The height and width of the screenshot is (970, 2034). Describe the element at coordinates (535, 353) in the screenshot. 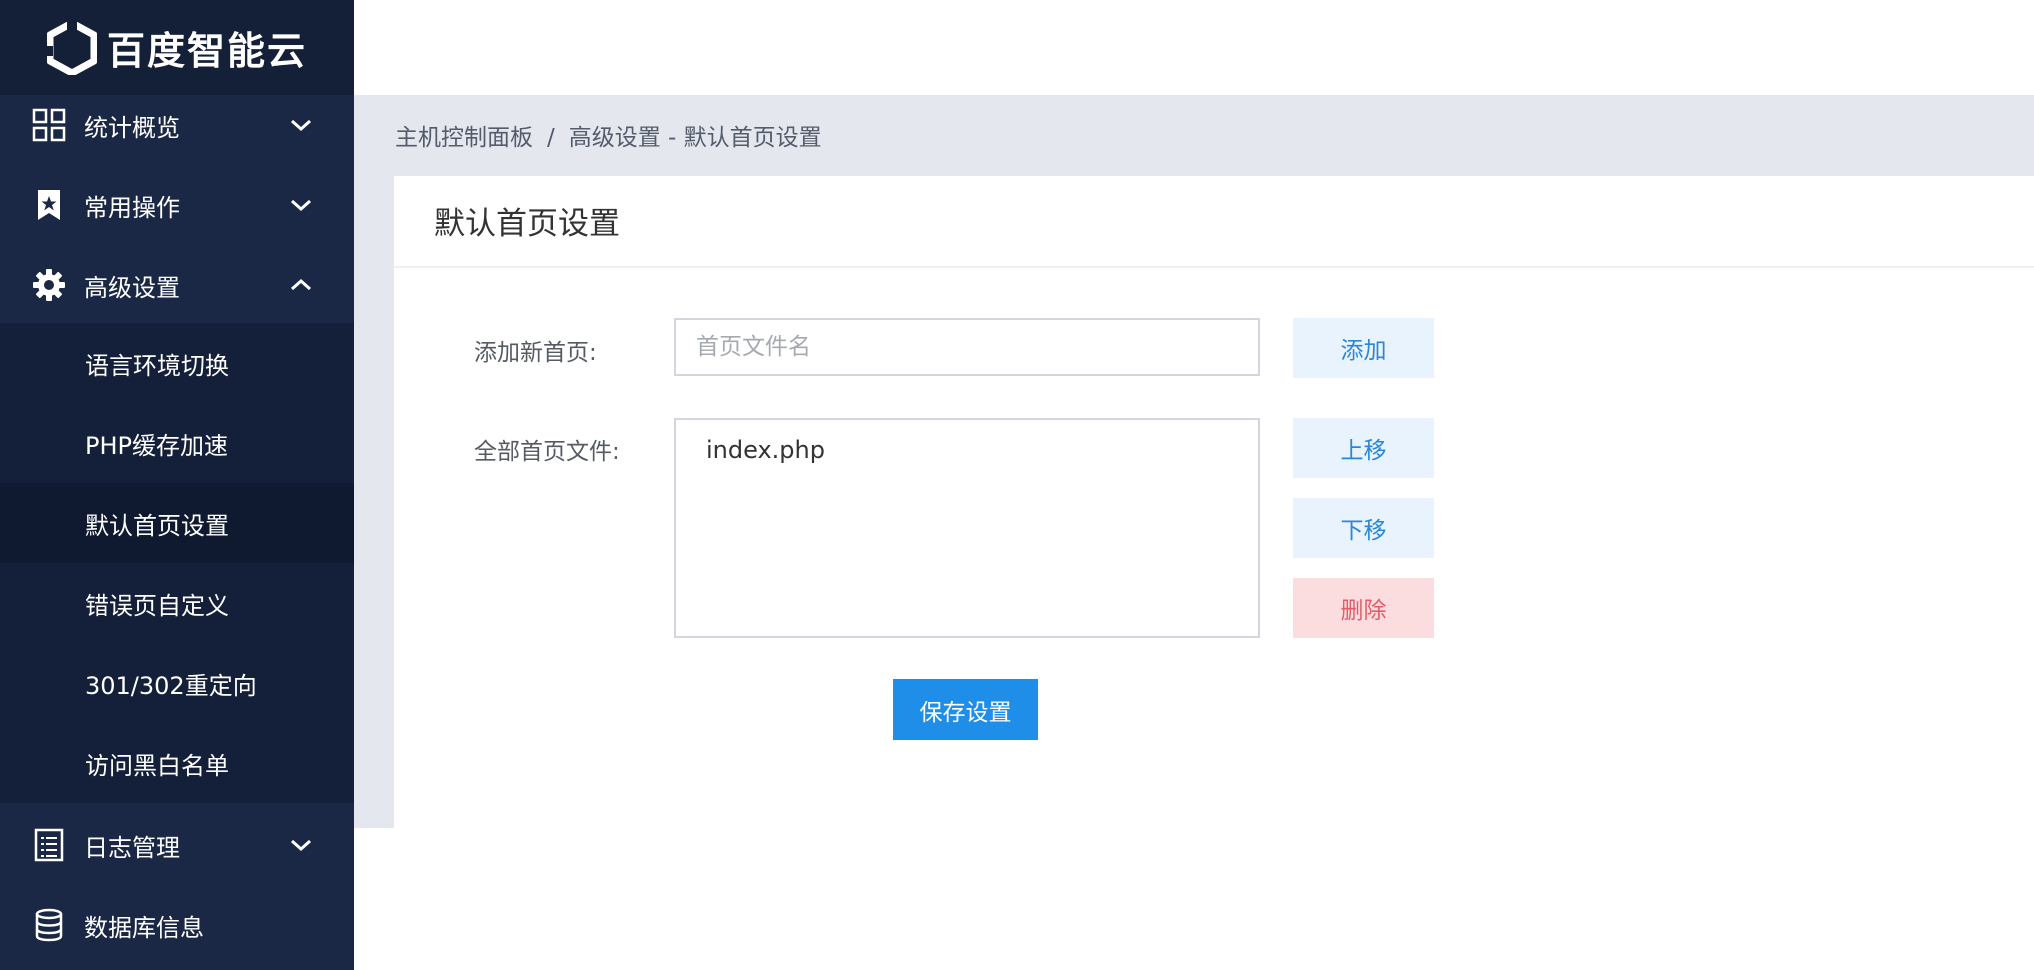

I see `add-index-label: 添加新首页:` at that location.